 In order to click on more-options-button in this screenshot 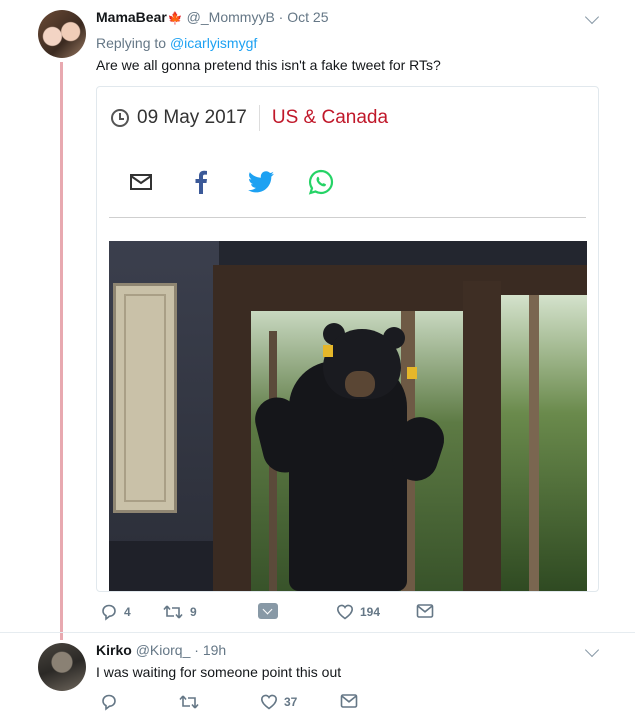, I will do `click(268, 611)`.